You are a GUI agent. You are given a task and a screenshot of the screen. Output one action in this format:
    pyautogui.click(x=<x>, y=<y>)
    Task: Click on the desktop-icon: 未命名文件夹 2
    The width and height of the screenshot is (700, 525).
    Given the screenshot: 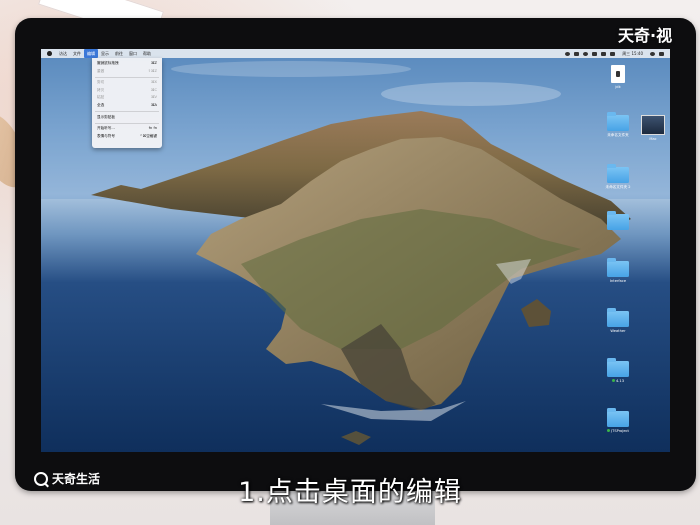 What is the action you would take?
    pyautogui.click(x=618, y=177)
    